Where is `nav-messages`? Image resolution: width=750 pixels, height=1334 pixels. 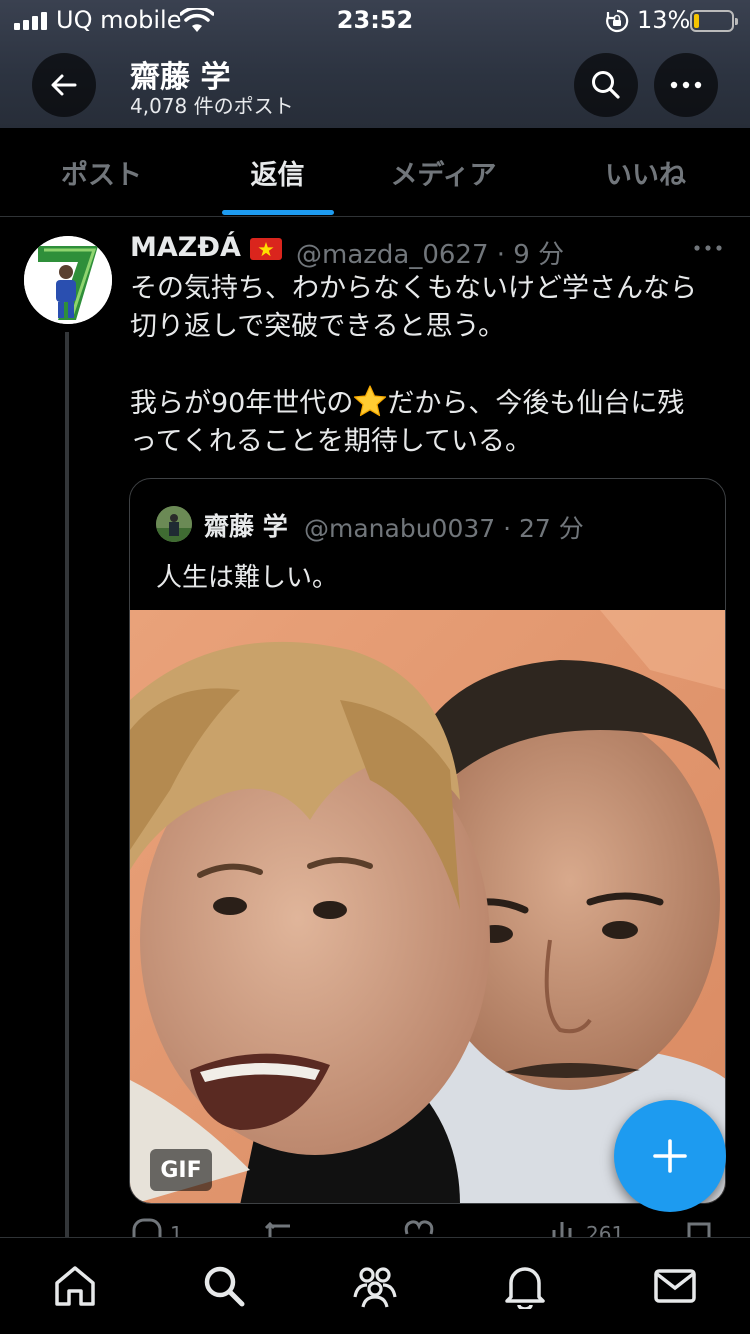 nav-messages is located at coordinates (675, 1286).